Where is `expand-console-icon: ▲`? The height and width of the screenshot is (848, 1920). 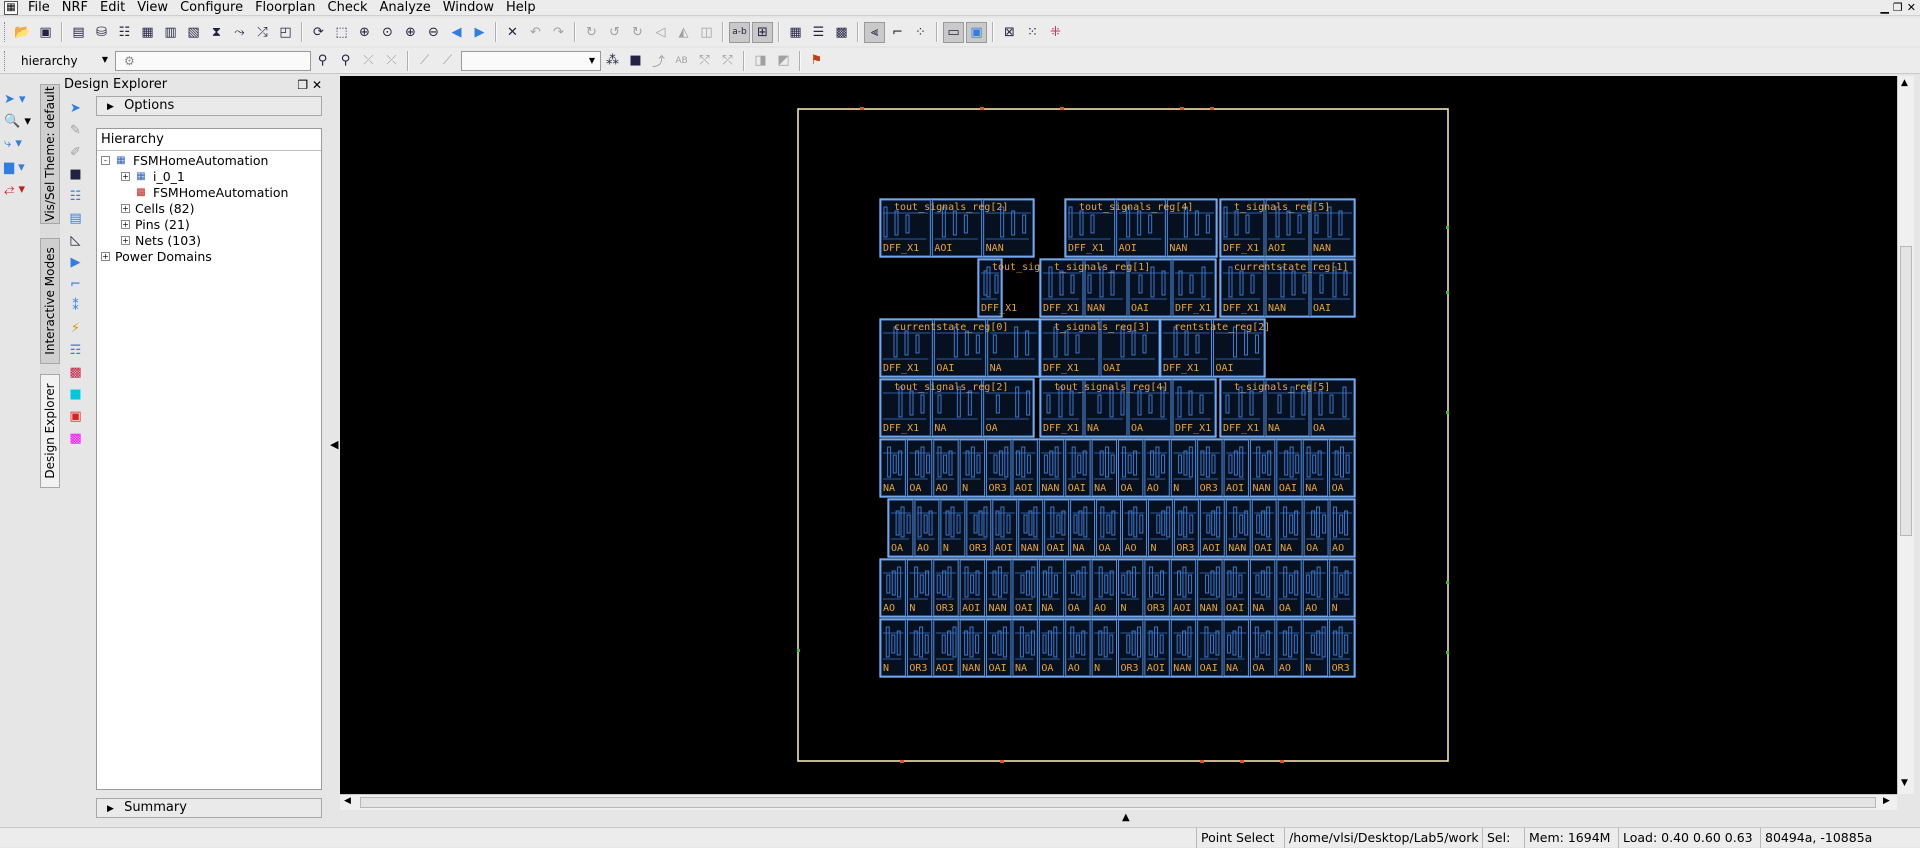 expand-console-icon: ▲ is located at coordinates (1126, 817).